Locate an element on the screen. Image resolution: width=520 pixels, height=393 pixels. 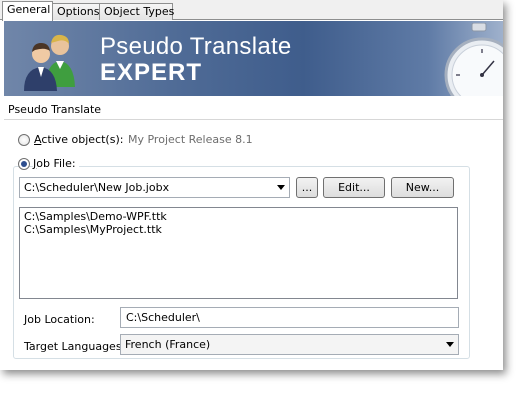
tab-options: Options is located at coordinates (76, 11).